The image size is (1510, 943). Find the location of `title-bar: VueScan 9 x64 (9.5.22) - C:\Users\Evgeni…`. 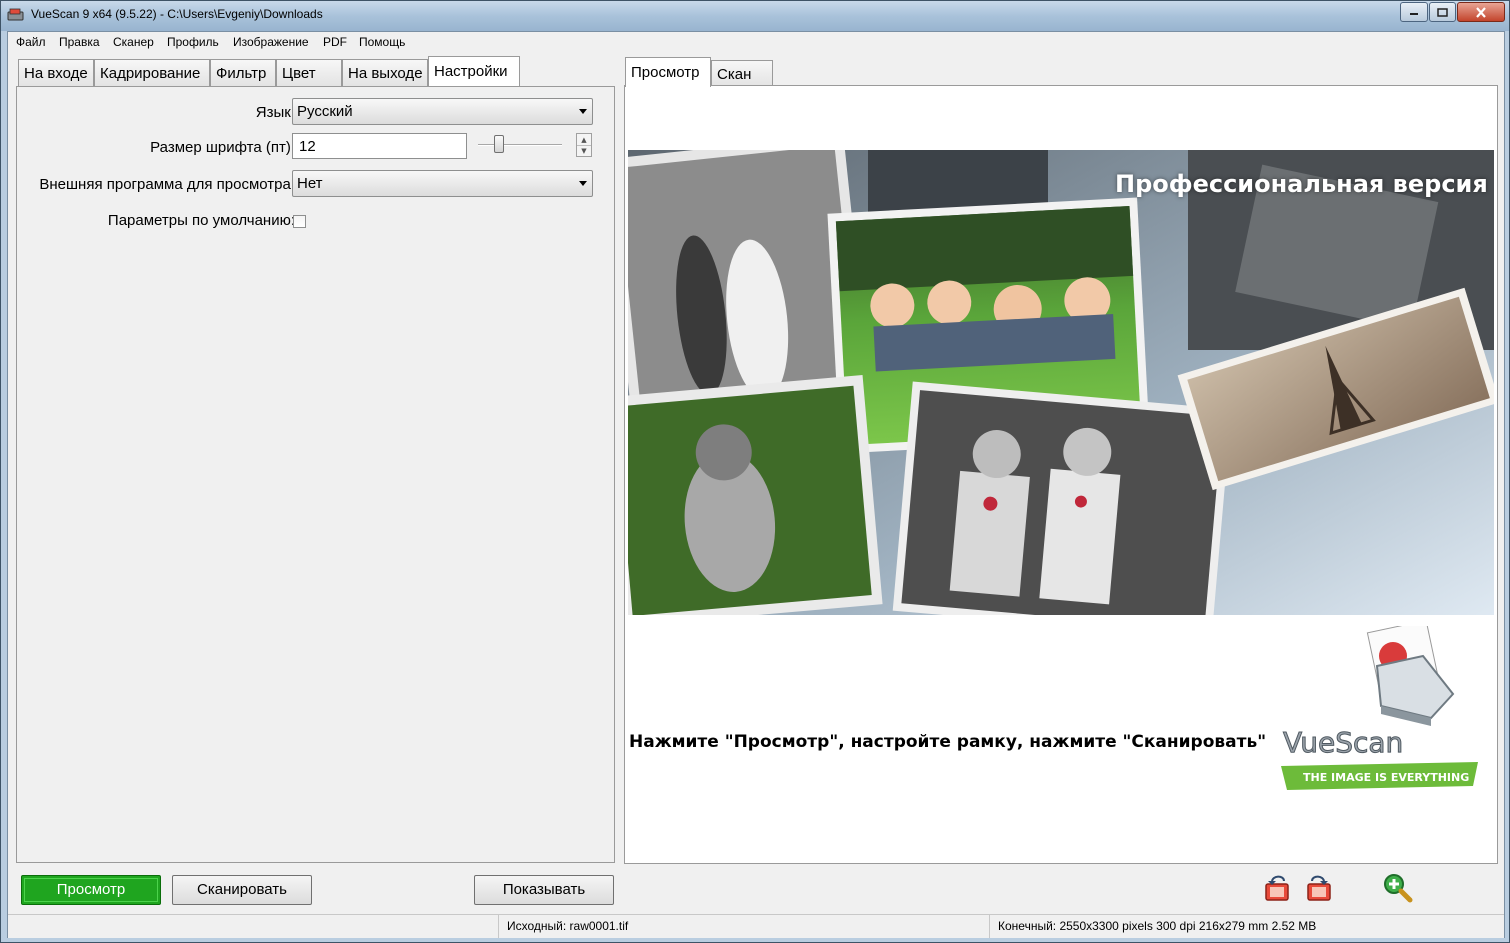

title-bar: VueScan 9 x64 (9.5.22) - C:\Users\Evgeni… is located at coordinates (755, 16).